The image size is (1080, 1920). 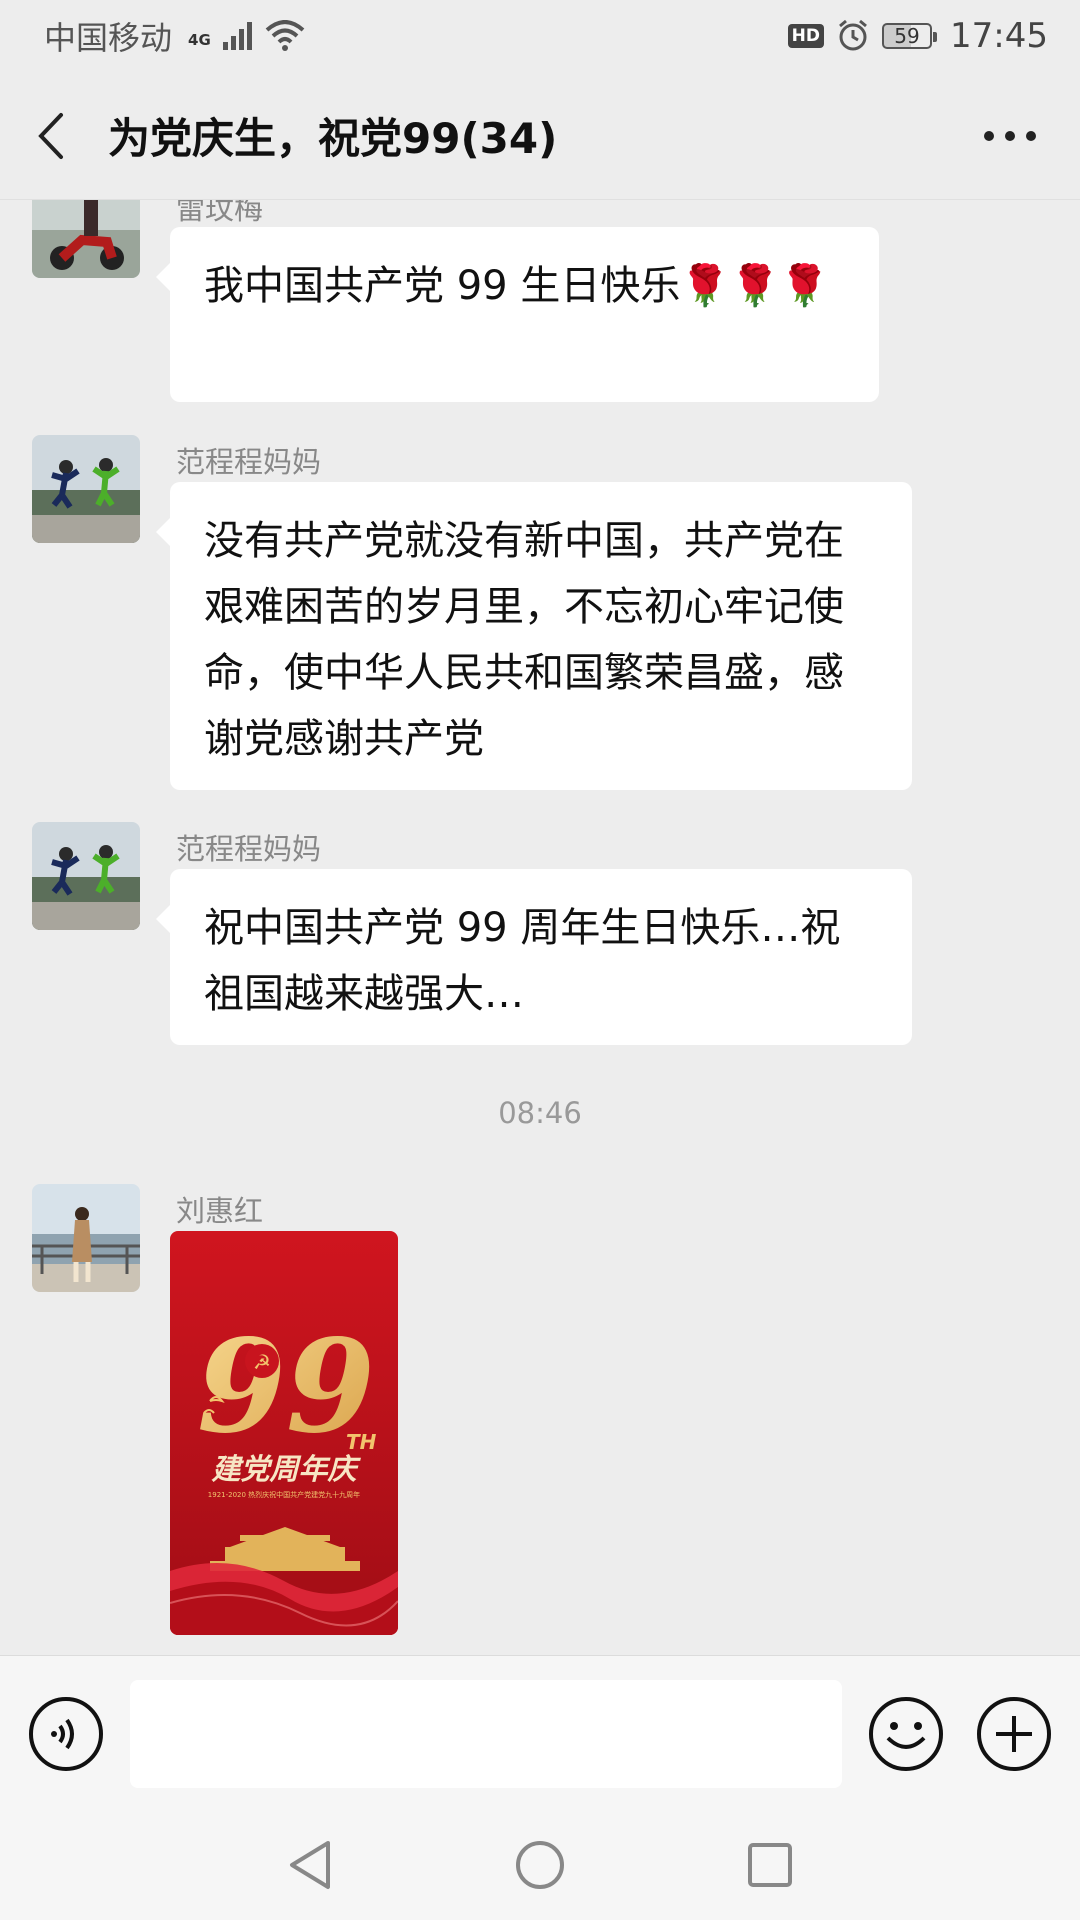 I want to click on triangle-back-icon, so click(x=310, y=1865).